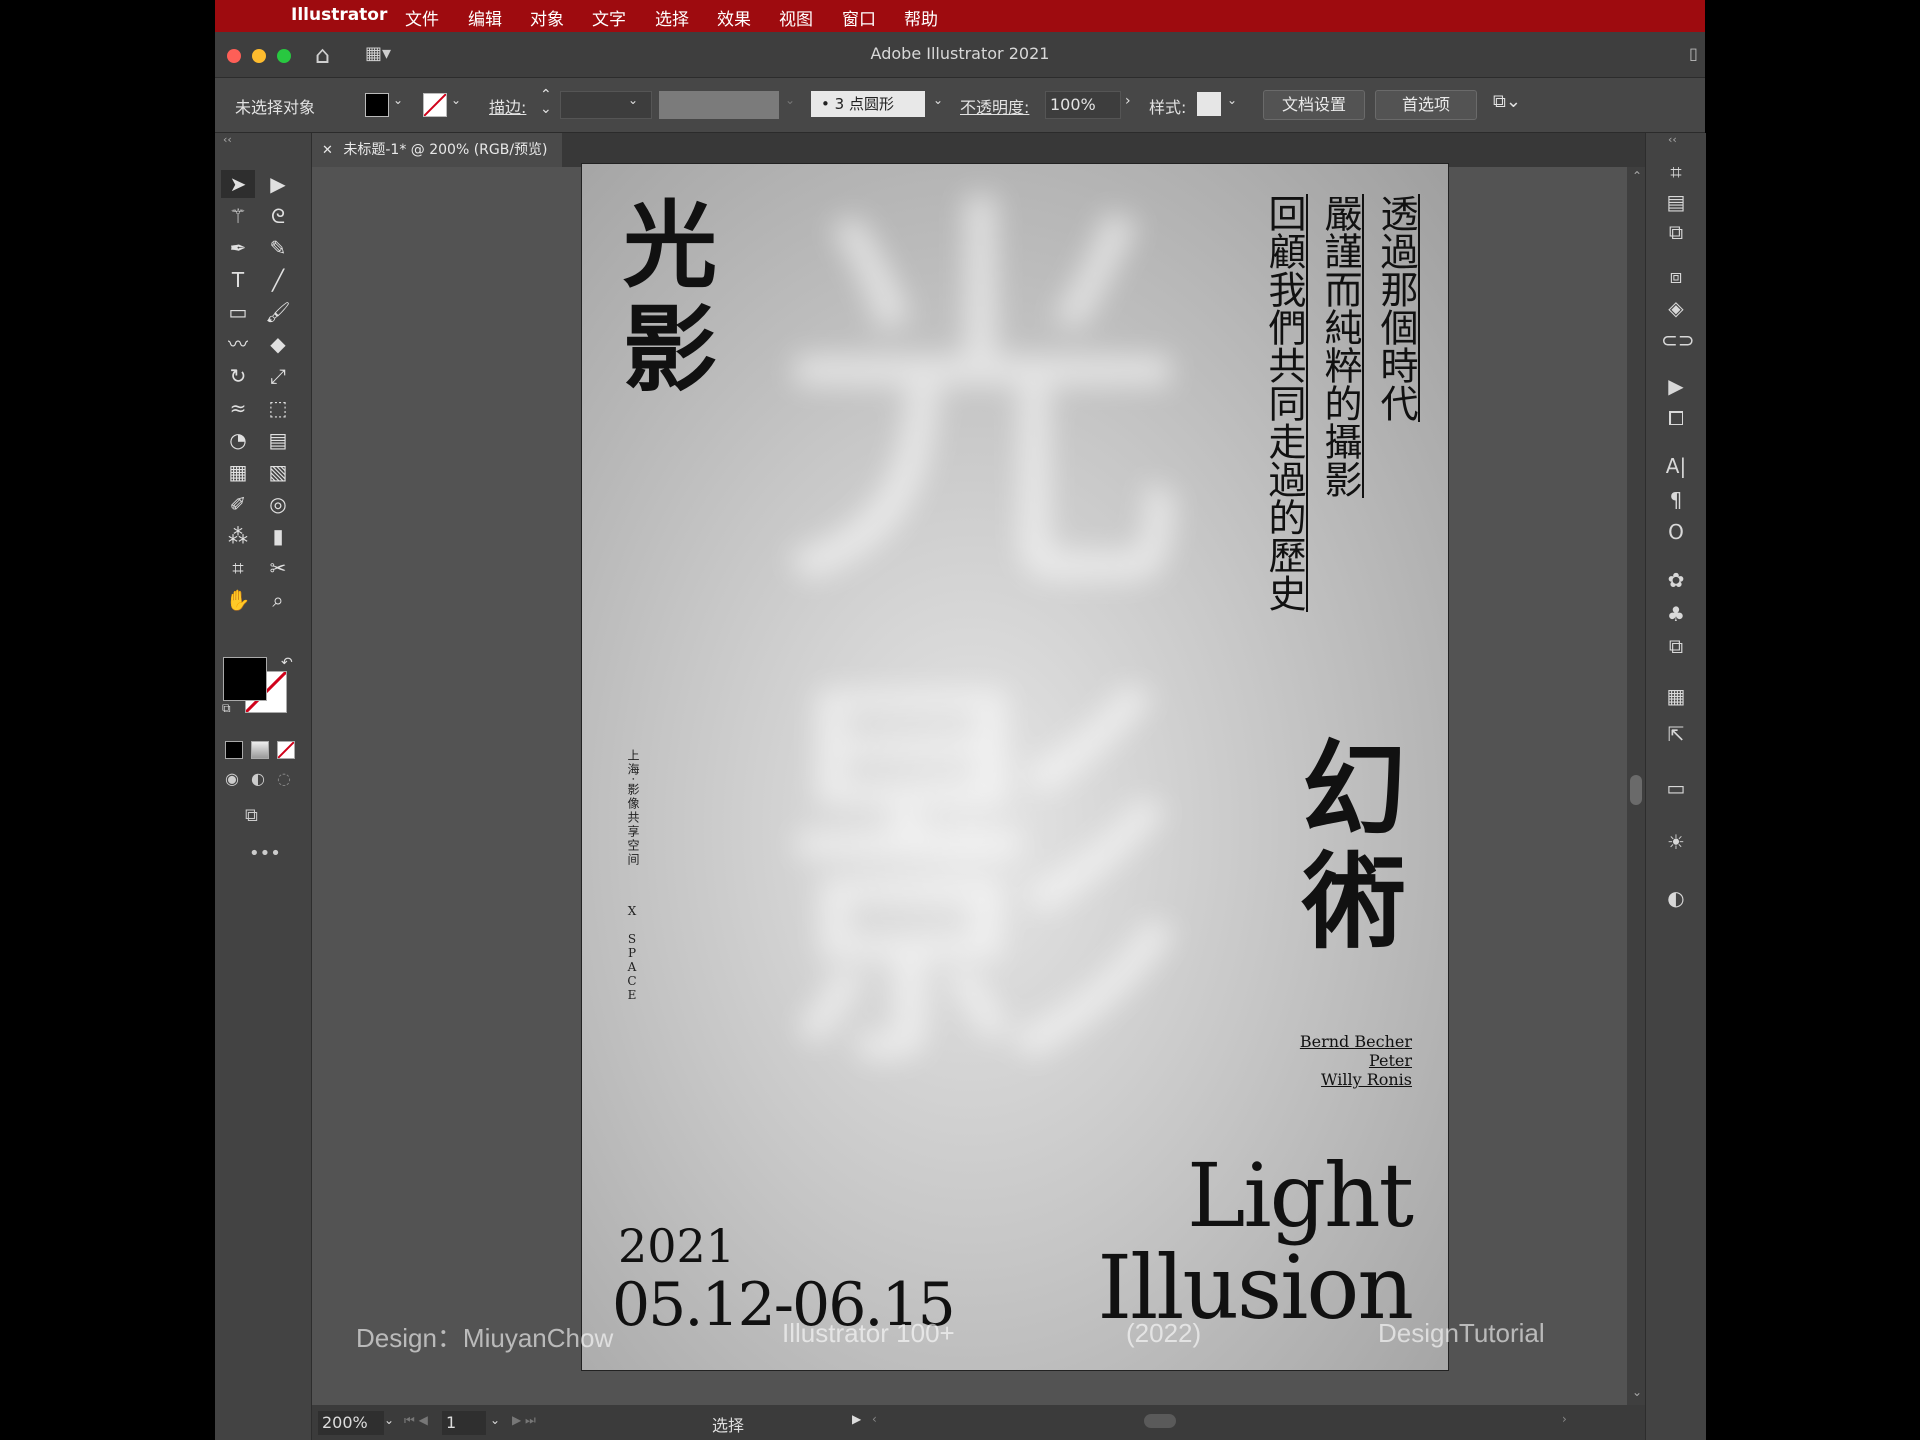  I want to click on brush-definition: • 3 点圆形, so click(868, 104).